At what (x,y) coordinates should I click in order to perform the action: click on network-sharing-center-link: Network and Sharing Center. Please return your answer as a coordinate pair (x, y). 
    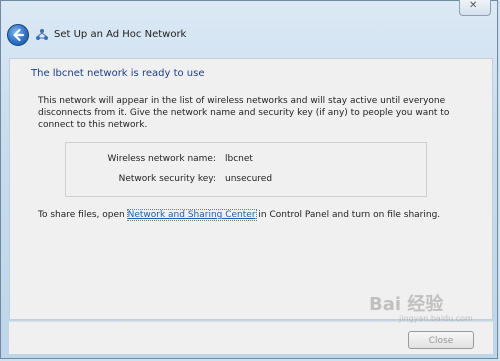
    Looking at the image, I should click on (191, 215).